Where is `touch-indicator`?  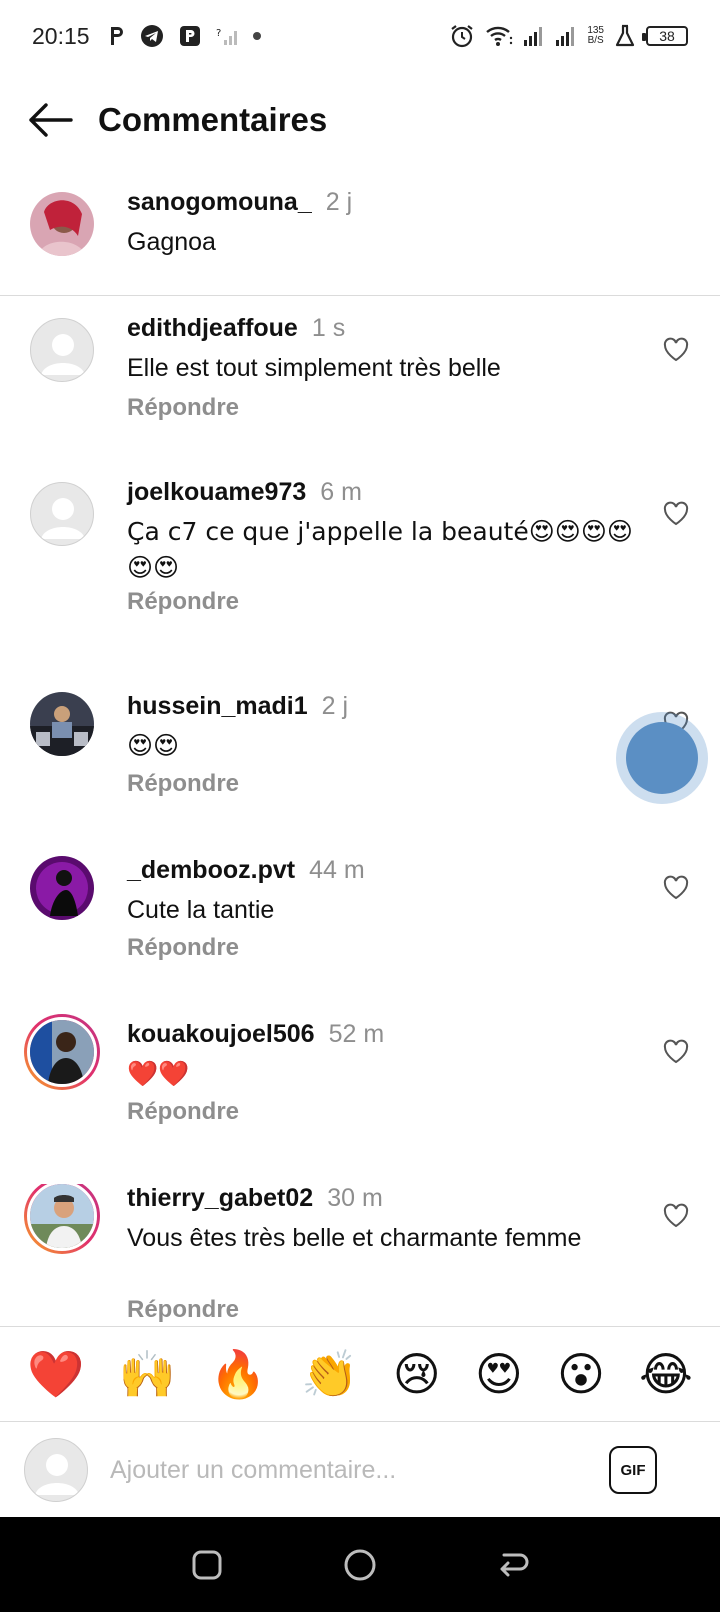 touch-indicator is located at coordinates (662, 758).